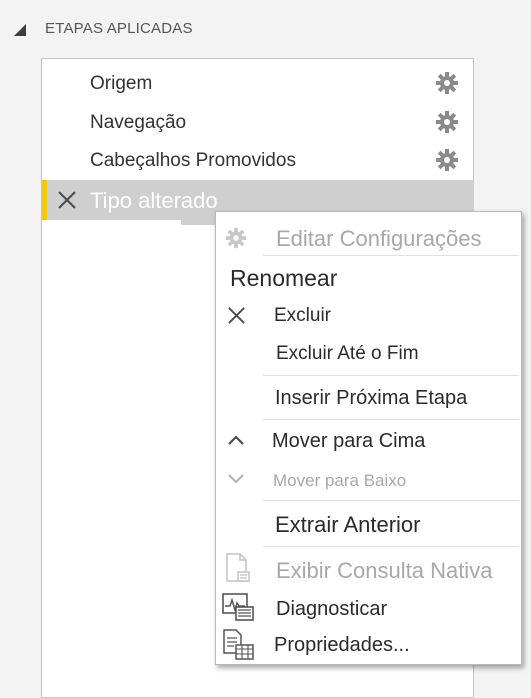  What do you see at coordinates (340, 480) in the screenshot?
I see `menu-item-label: Mover para Baixo` at bounding box center [340, 480].